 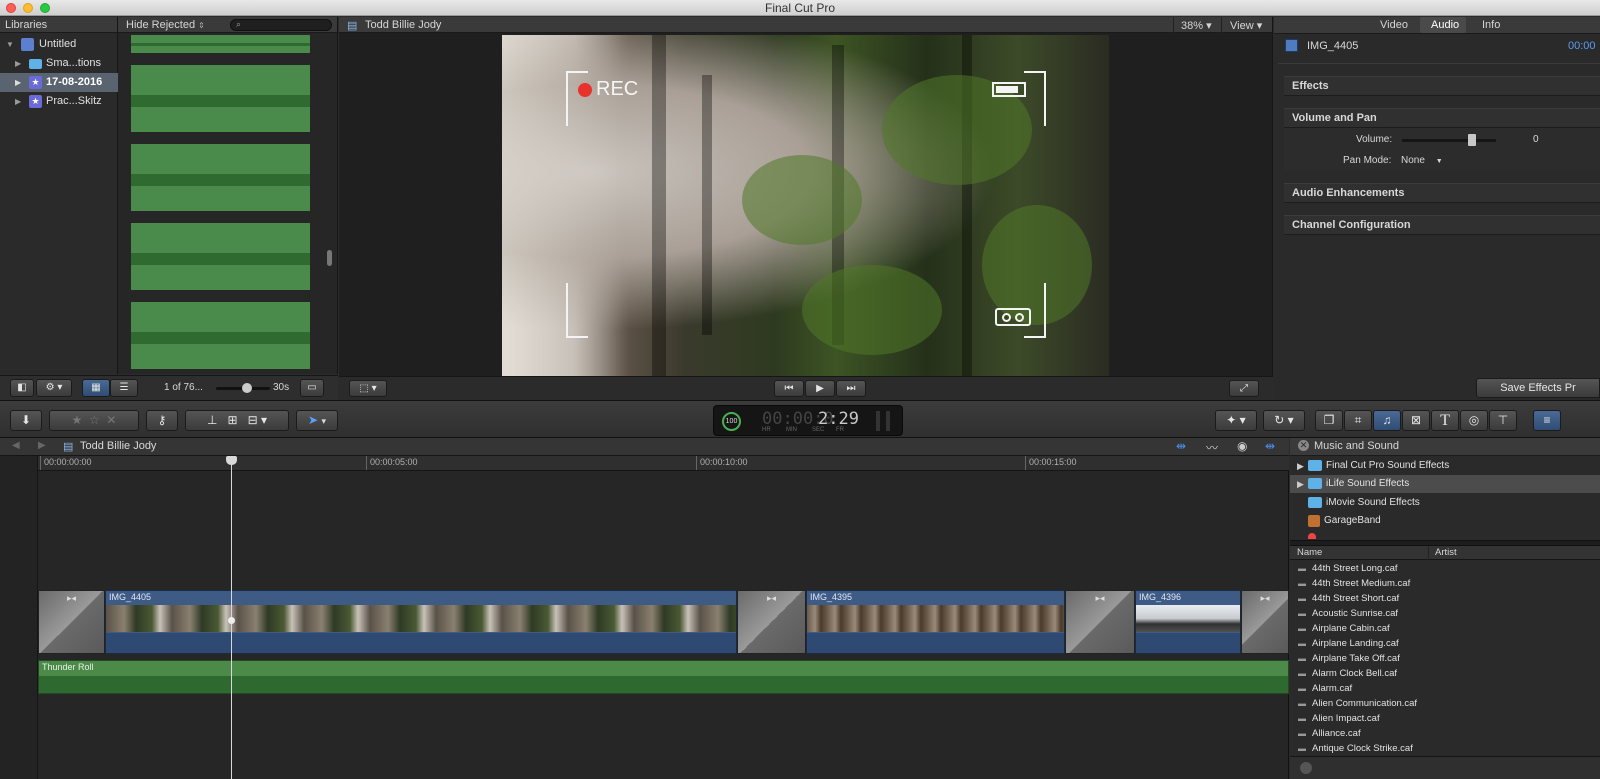 I want to click on play-button: ▶, so click(x=820, y=388).